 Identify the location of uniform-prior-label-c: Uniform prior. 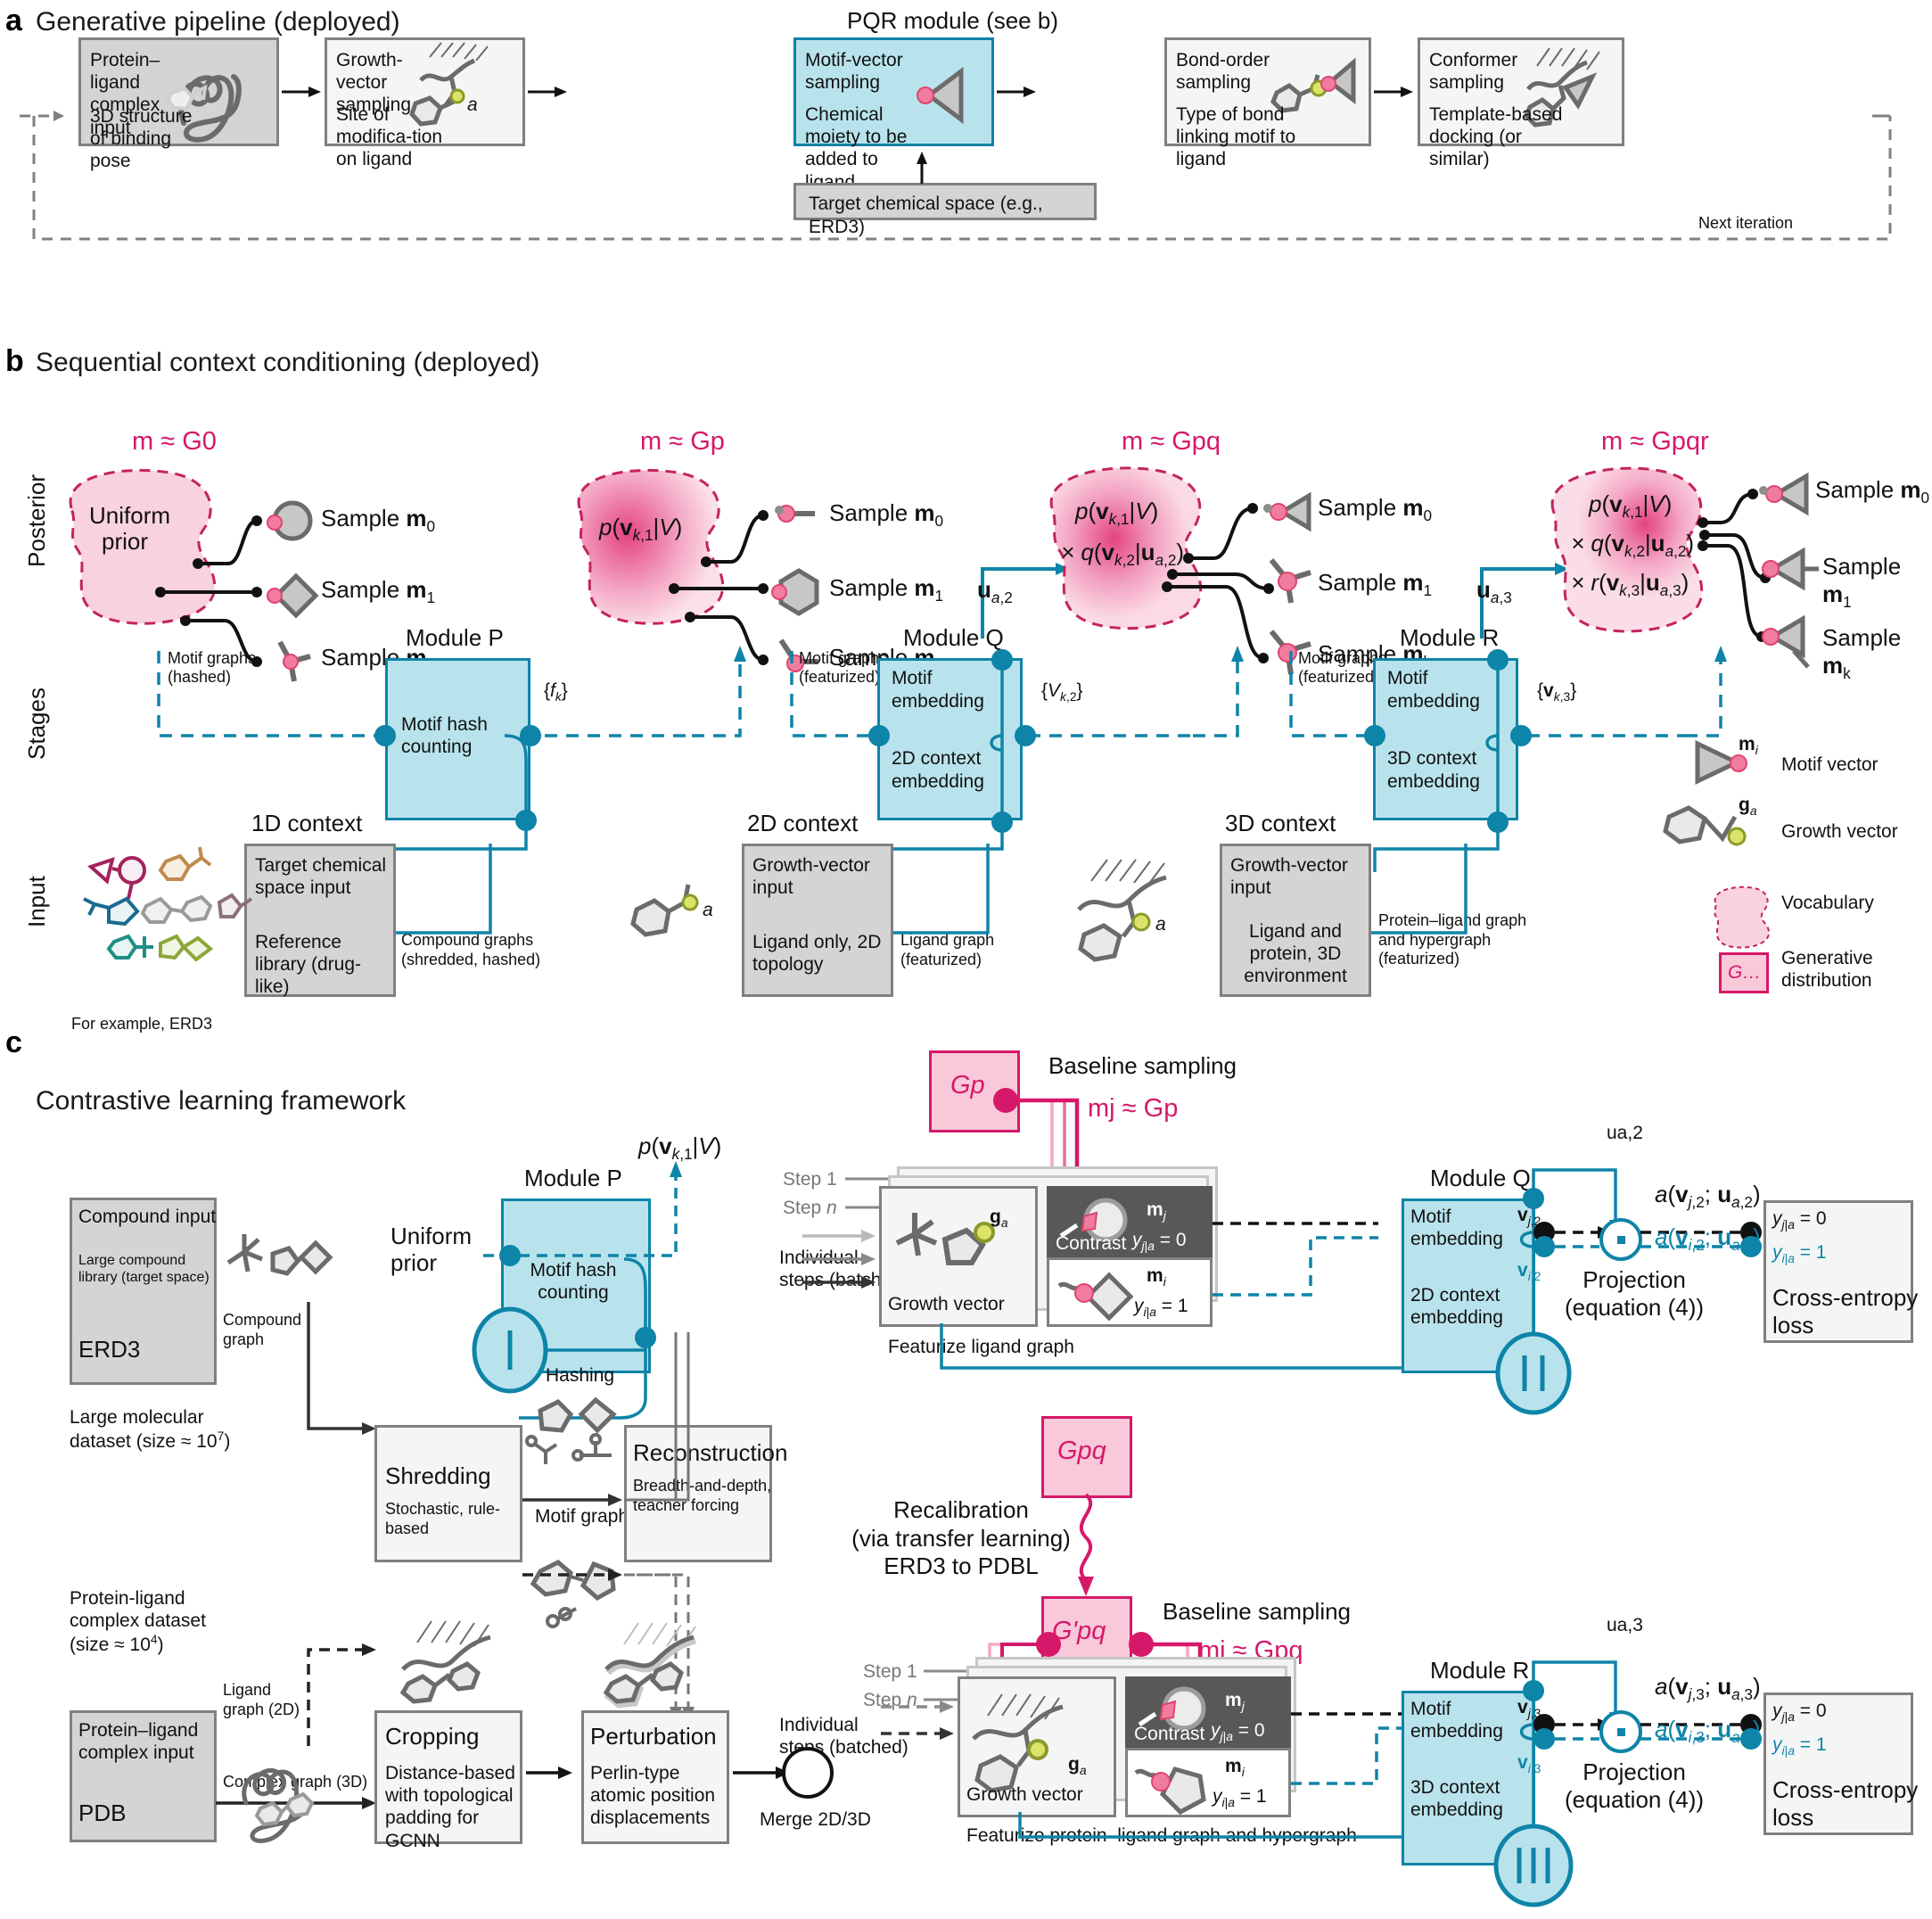
(431, 1250).